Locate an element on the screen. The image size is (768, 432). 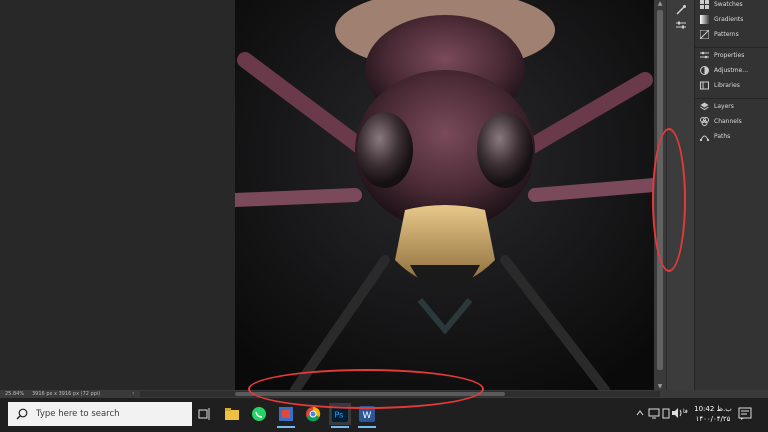
task-view-button is located at coordinates (205, 414).